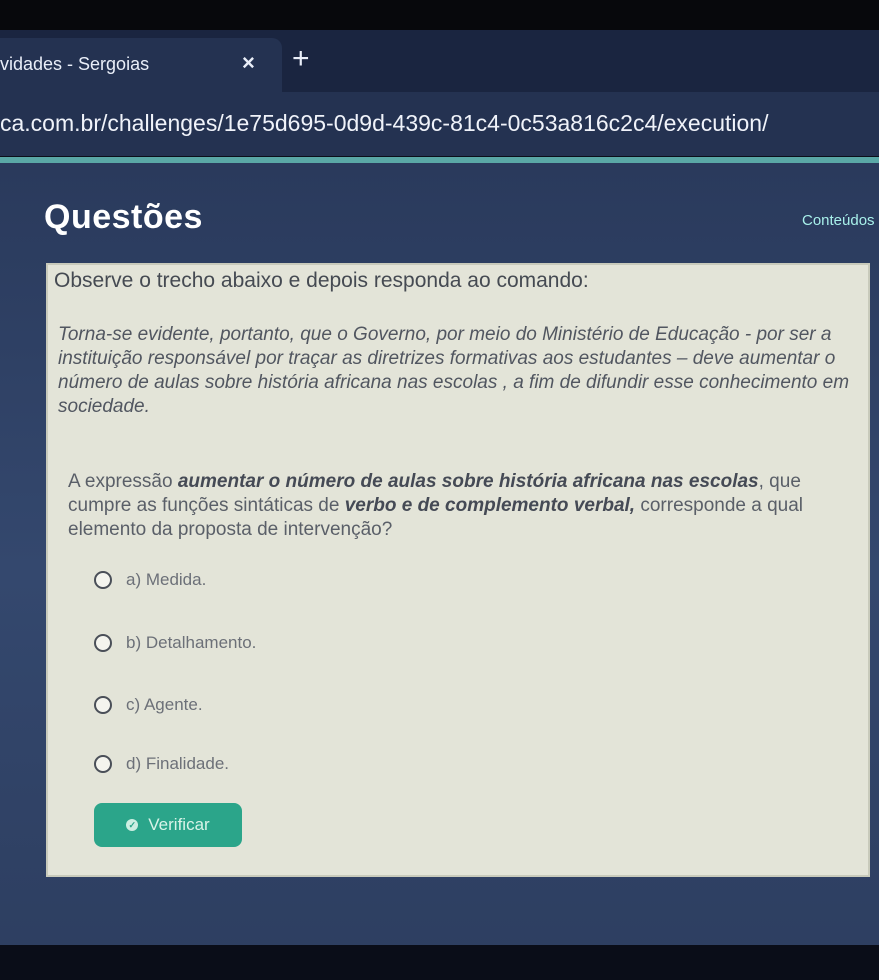 The height and width of the screenshot is (980, 879). Describe the element at coordinates (439, 15) in the screenshot. I see `screen-bezel` at that location.